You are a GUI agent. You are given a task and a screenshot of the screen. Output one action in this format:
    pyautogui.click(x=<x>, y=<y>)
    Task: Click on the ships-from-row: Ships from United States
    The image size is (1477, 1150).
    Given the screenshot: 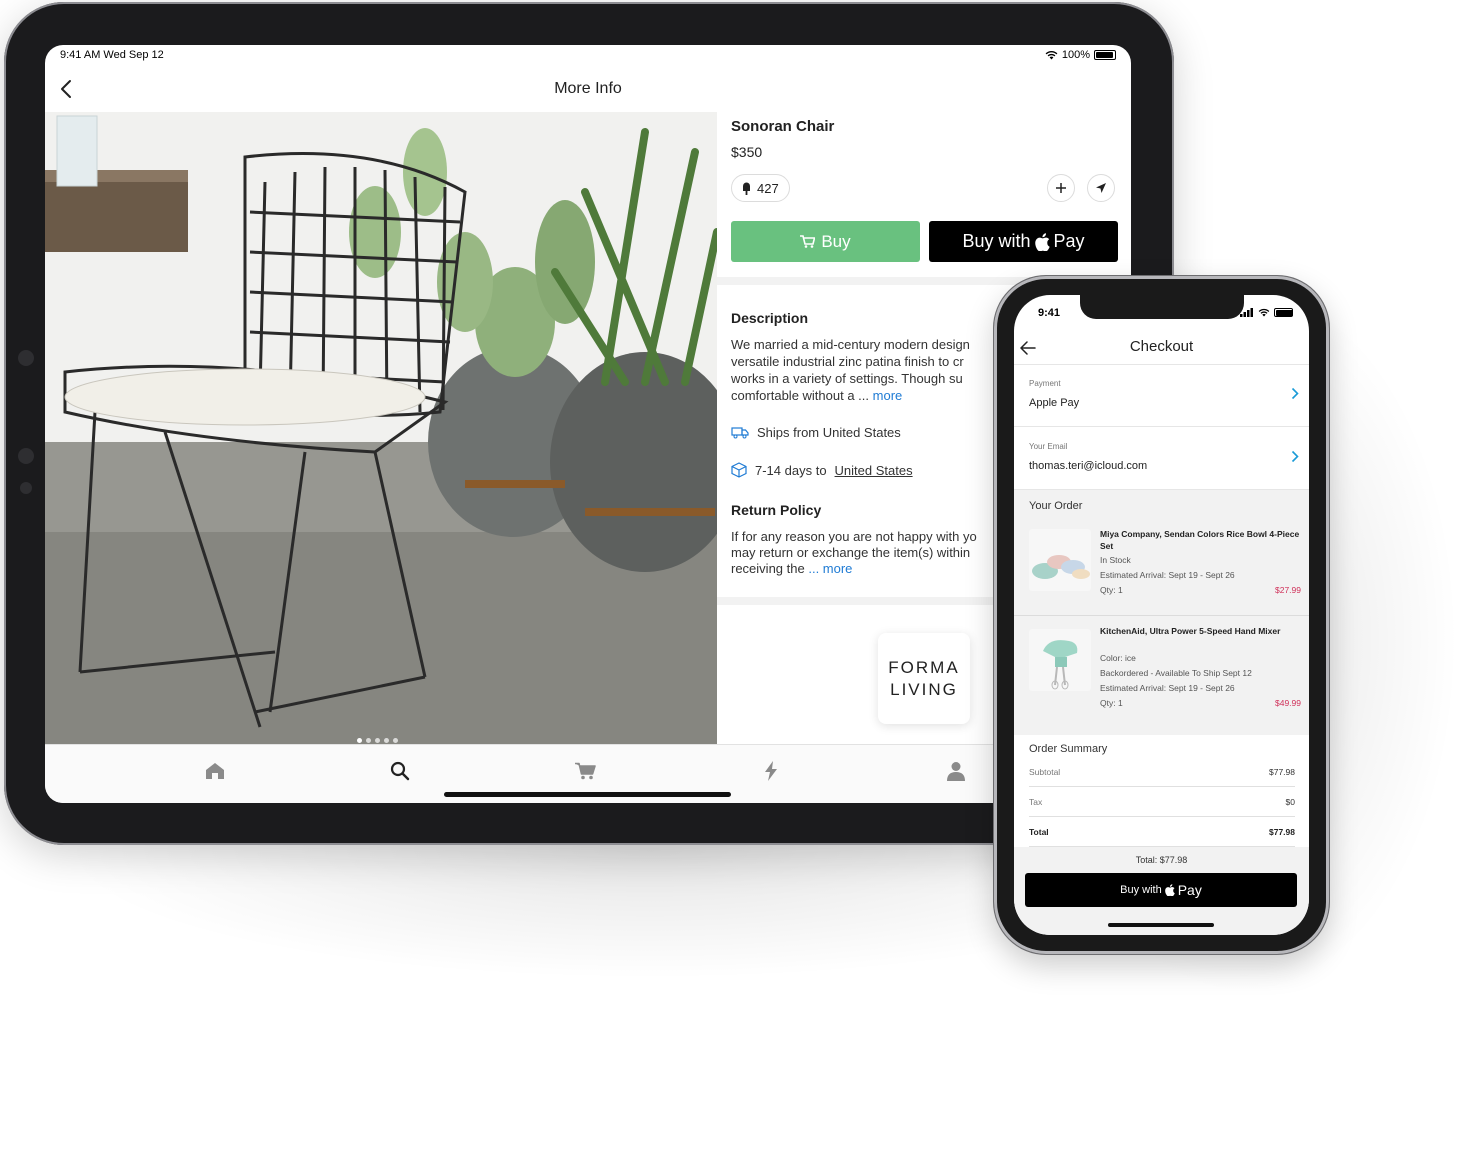 What is the action you would take?
    pyautogui.click(x=816, y=432)
    